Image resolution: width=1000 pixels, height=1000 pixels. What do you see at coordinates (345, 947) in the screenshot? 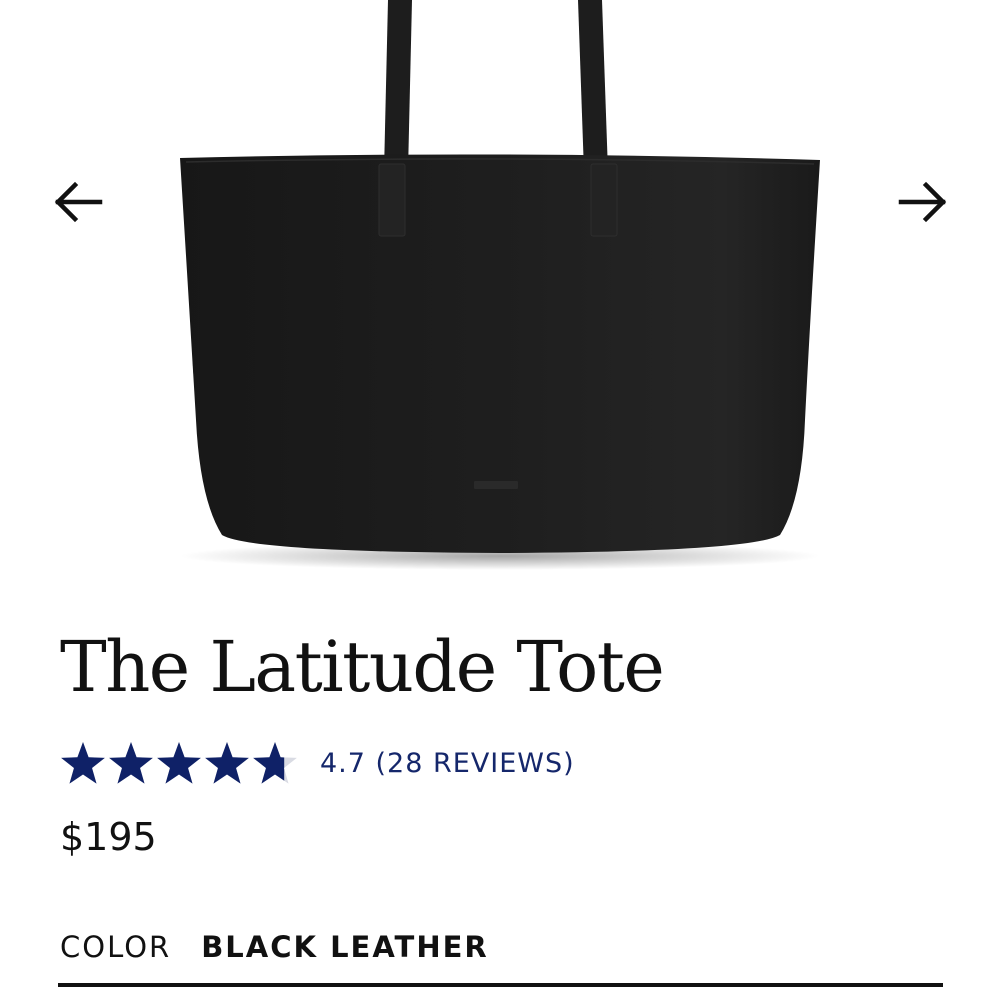
I see `selected-color: BLACK LEATHER` at bounding box center [345, 947].